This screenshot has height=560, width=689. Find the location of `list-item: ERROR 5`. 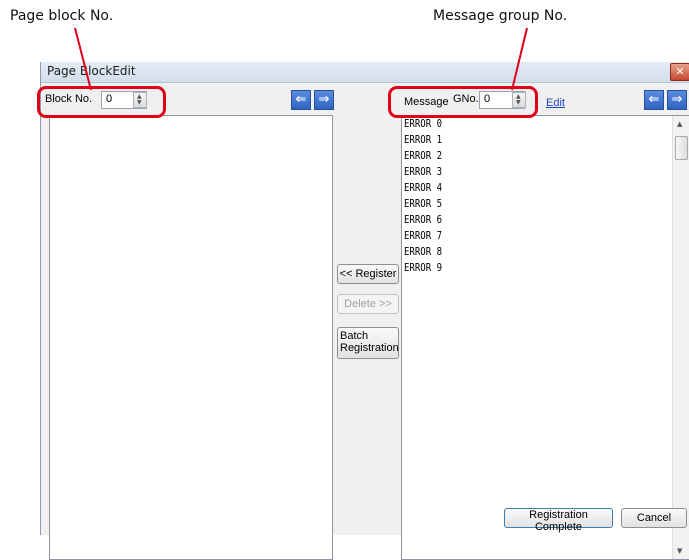

list-item: ERROR 5 is located at coordinates (423, 203).